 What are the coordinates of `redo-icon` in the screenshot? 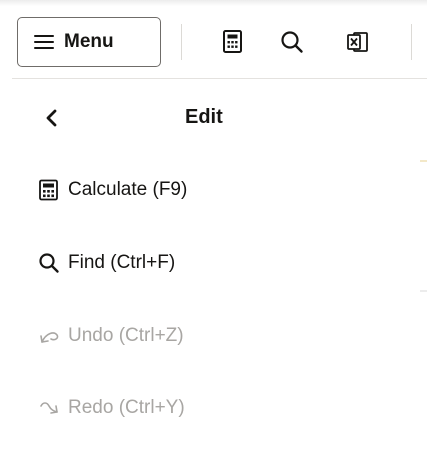 It's located at (49, 408).